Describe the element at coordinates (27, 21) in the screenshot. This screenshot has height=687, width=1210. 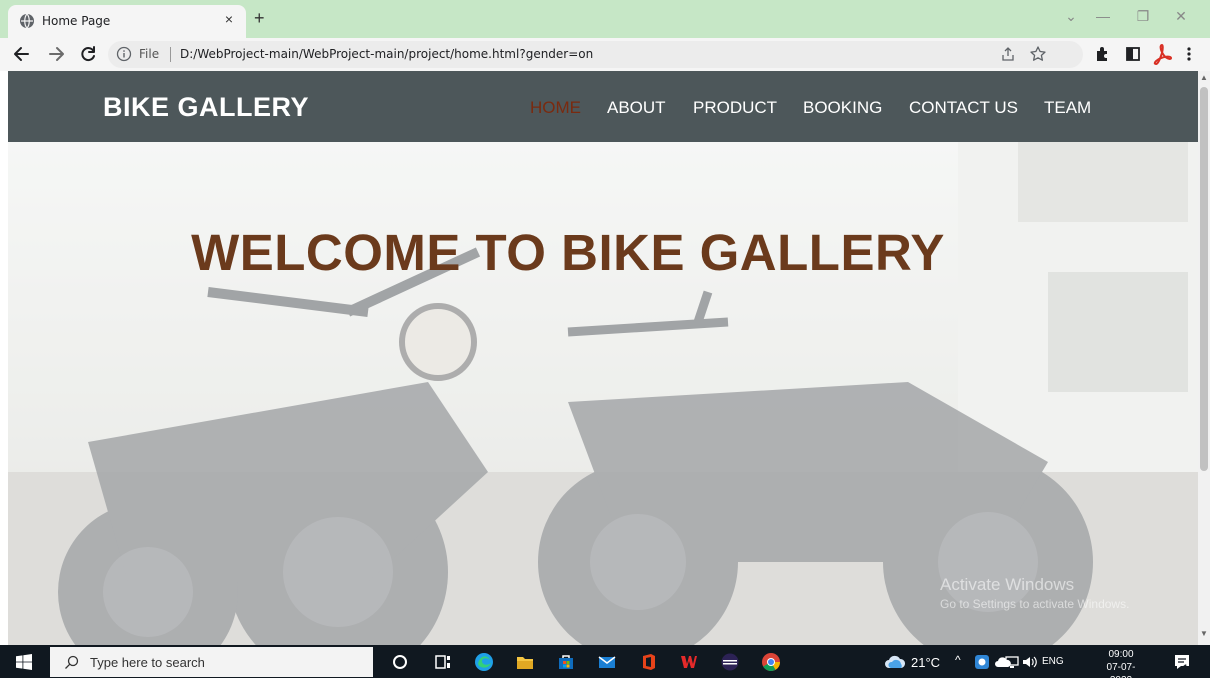
I see `globe-icon` at that location.